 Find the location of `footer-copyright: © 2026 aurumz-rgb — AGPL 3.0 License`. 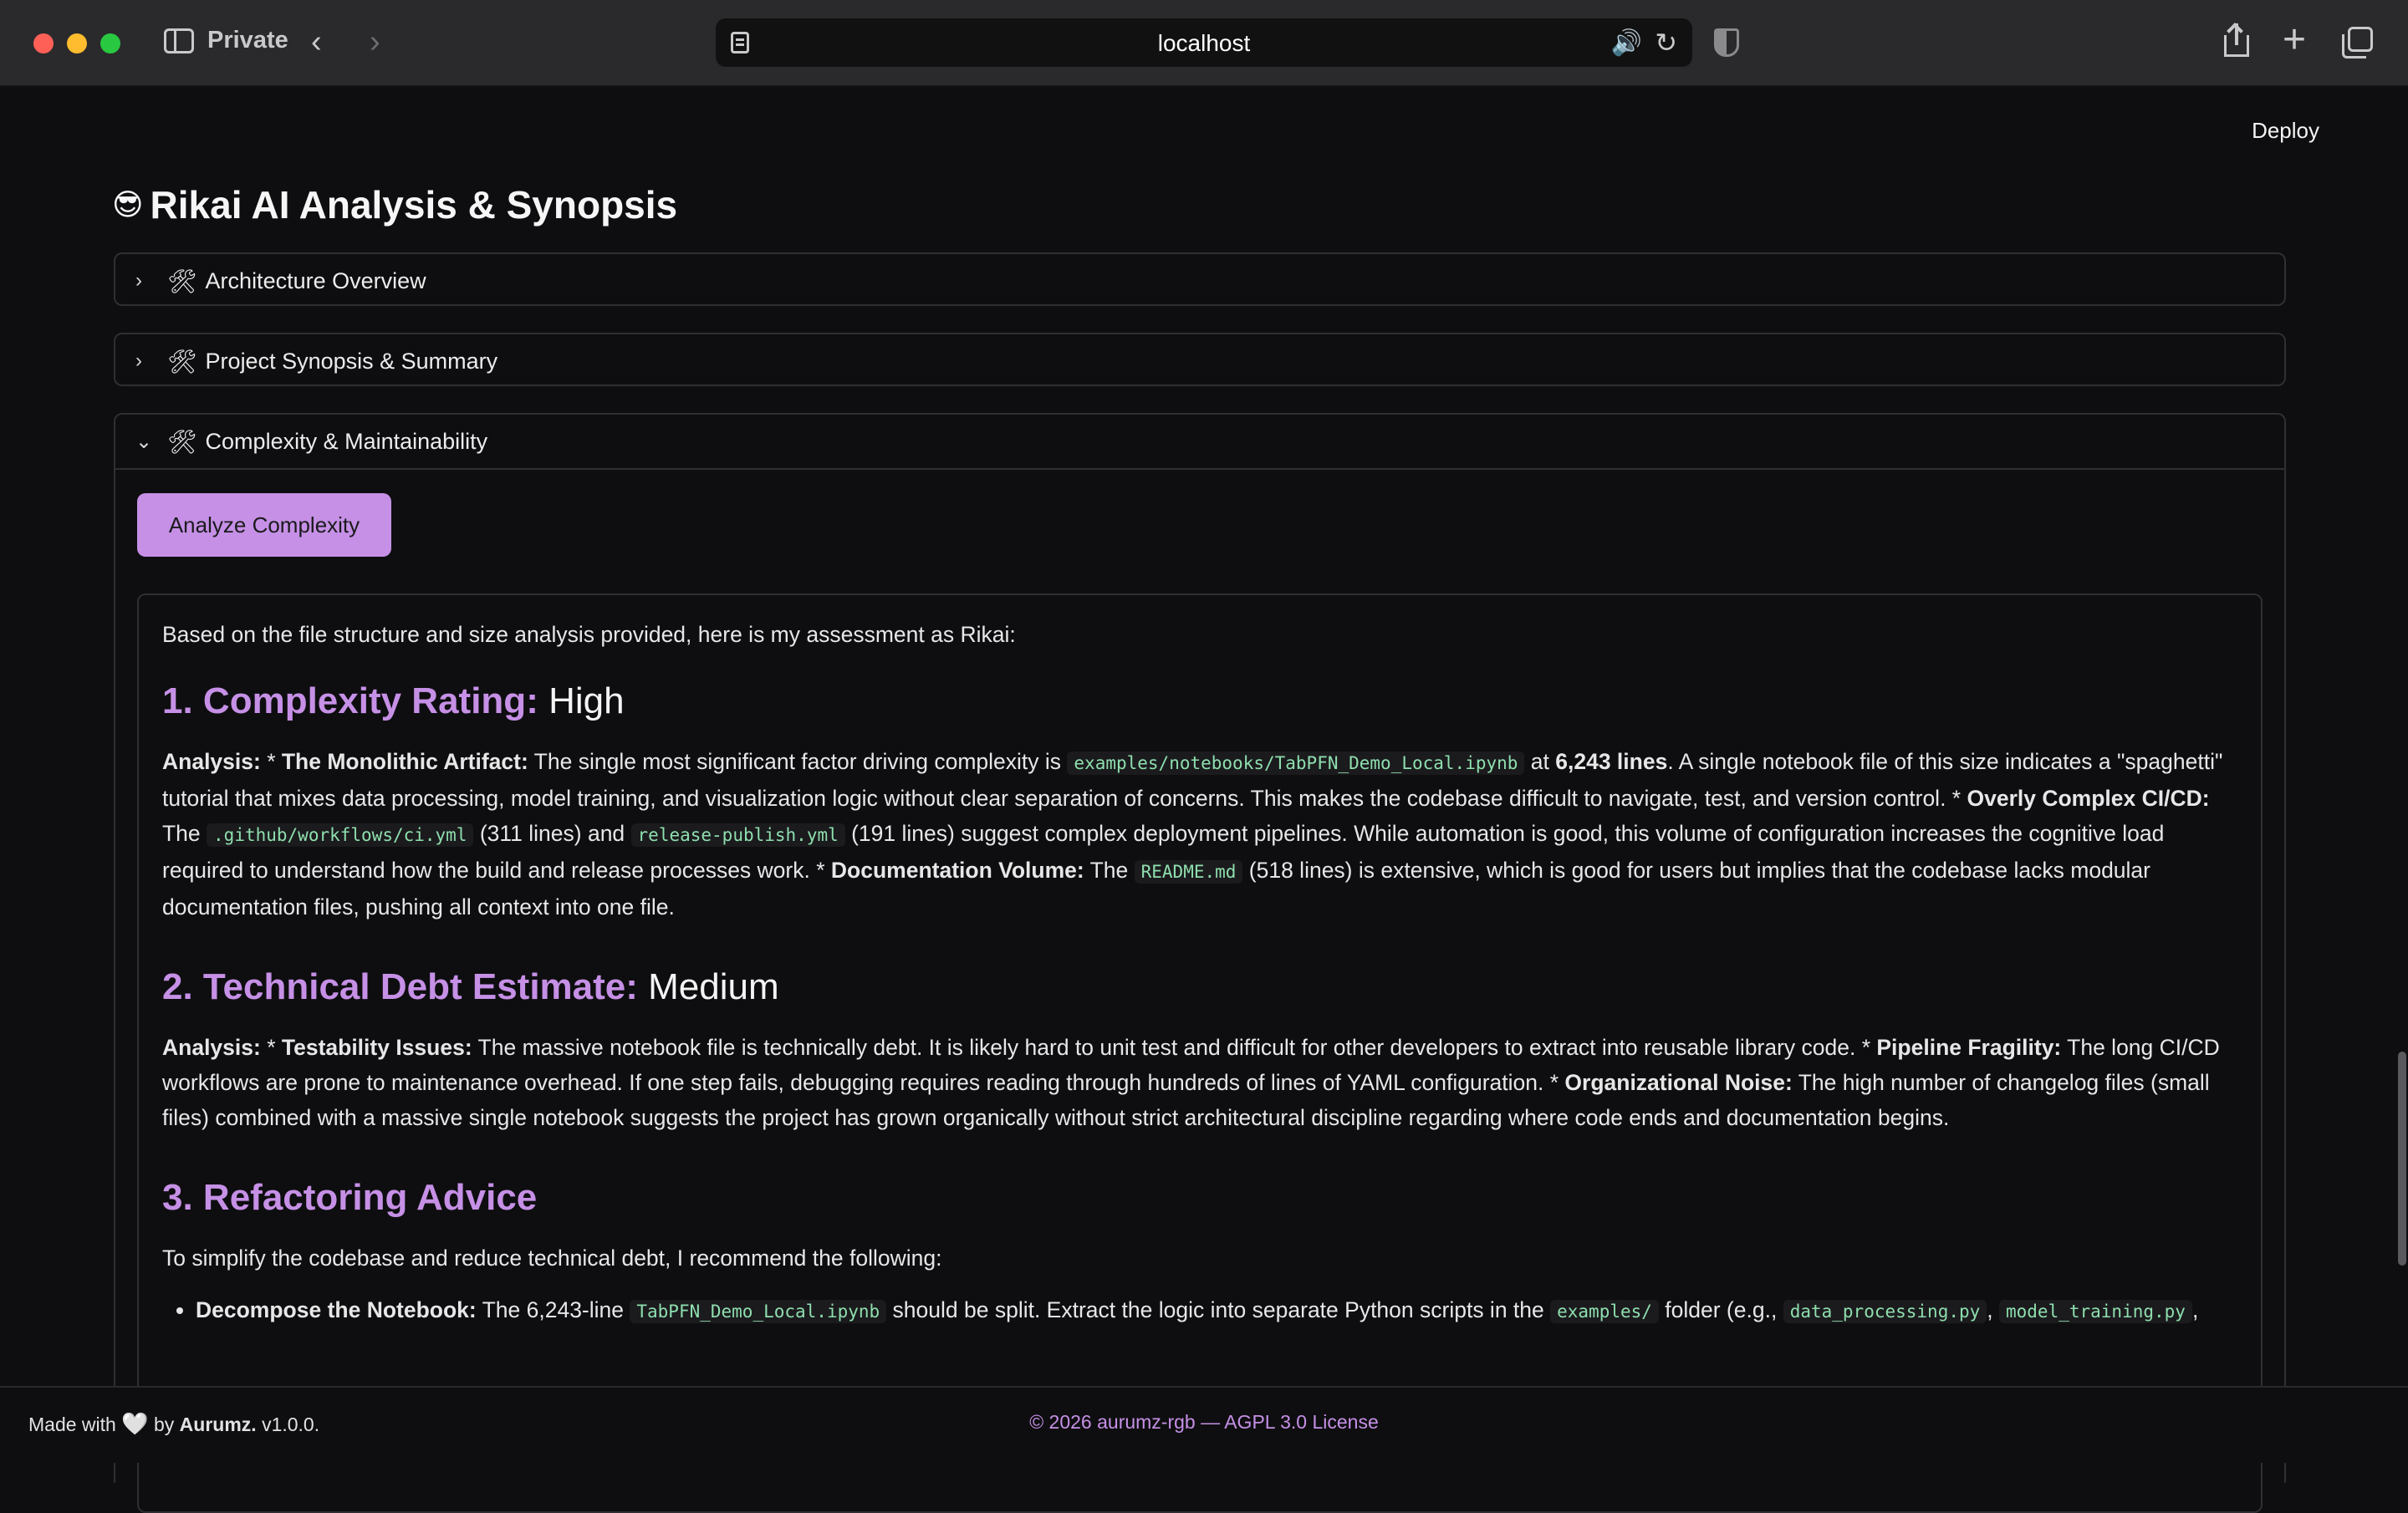

footer-copyright: © 2026 aurumz-rgb — AGPL 3.0 License is located at coordinates (1204, 1422).